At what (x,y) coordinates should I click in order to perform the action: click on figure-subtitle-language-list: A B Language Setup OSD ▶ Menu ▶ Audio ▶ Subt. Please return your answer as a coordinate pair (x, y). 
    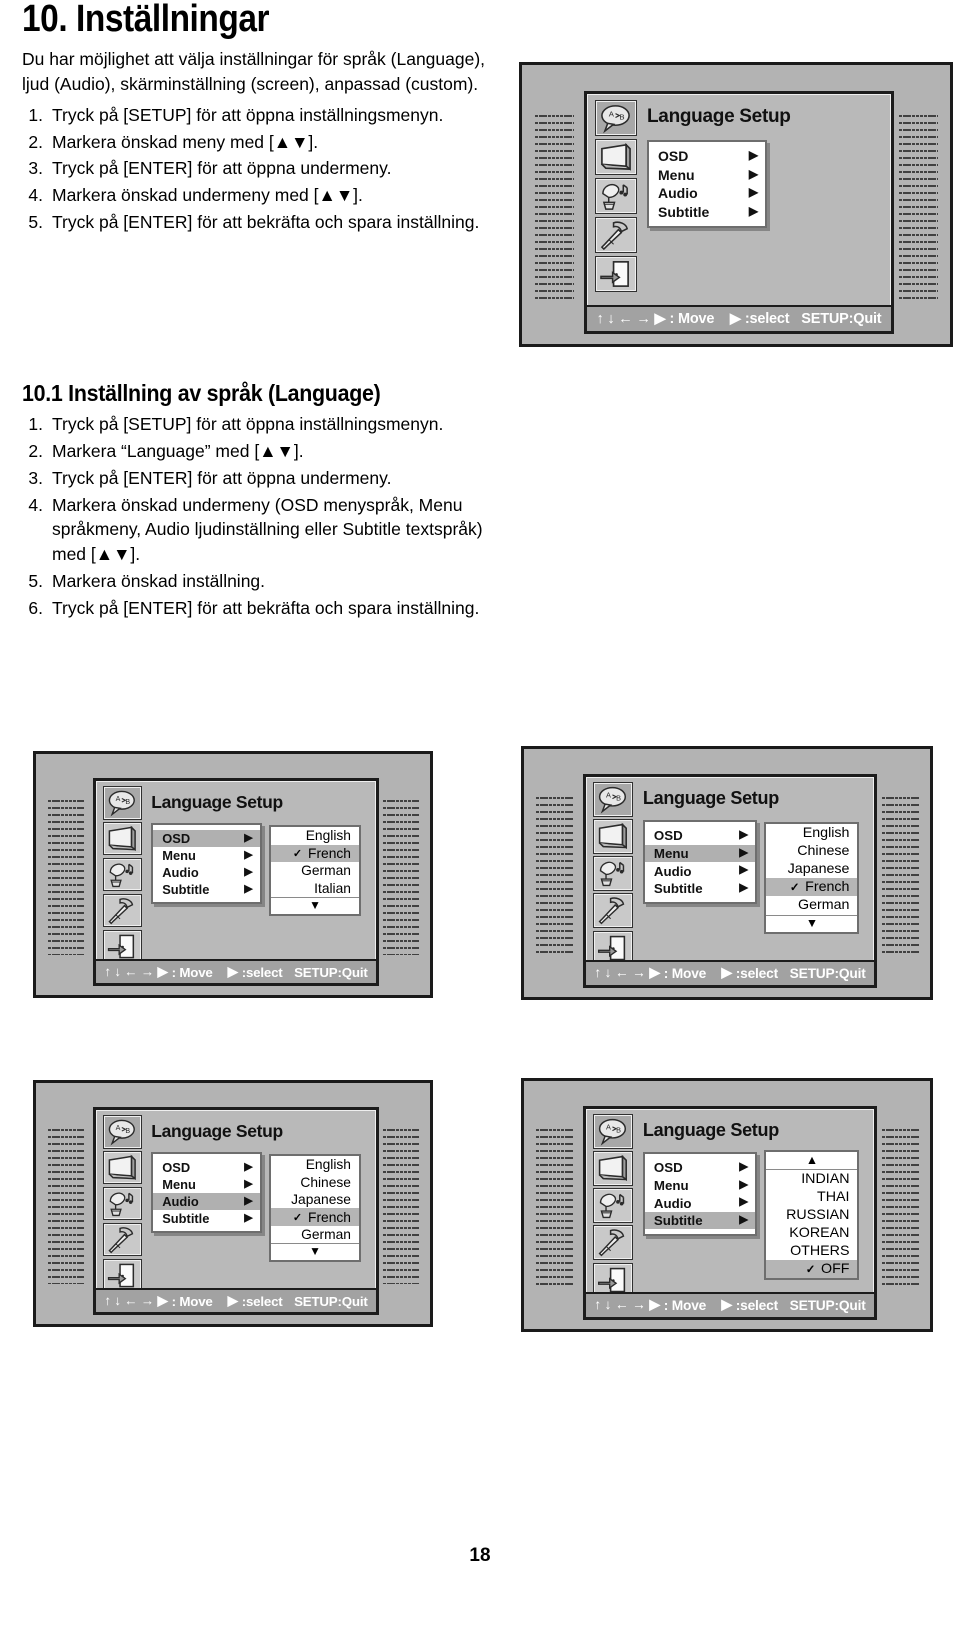
    Looking at the image, I should click on (727, 1205).